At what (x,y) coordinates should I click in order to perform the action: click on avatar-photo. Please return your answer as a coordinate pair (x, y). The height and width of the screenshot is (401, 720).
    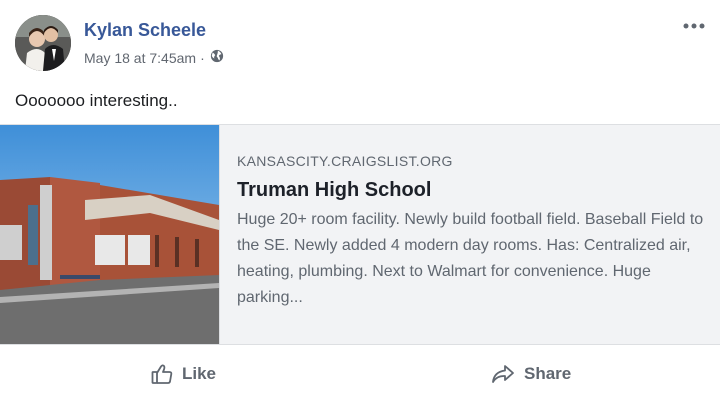
    Looking at the image, I should click on (43, 43).